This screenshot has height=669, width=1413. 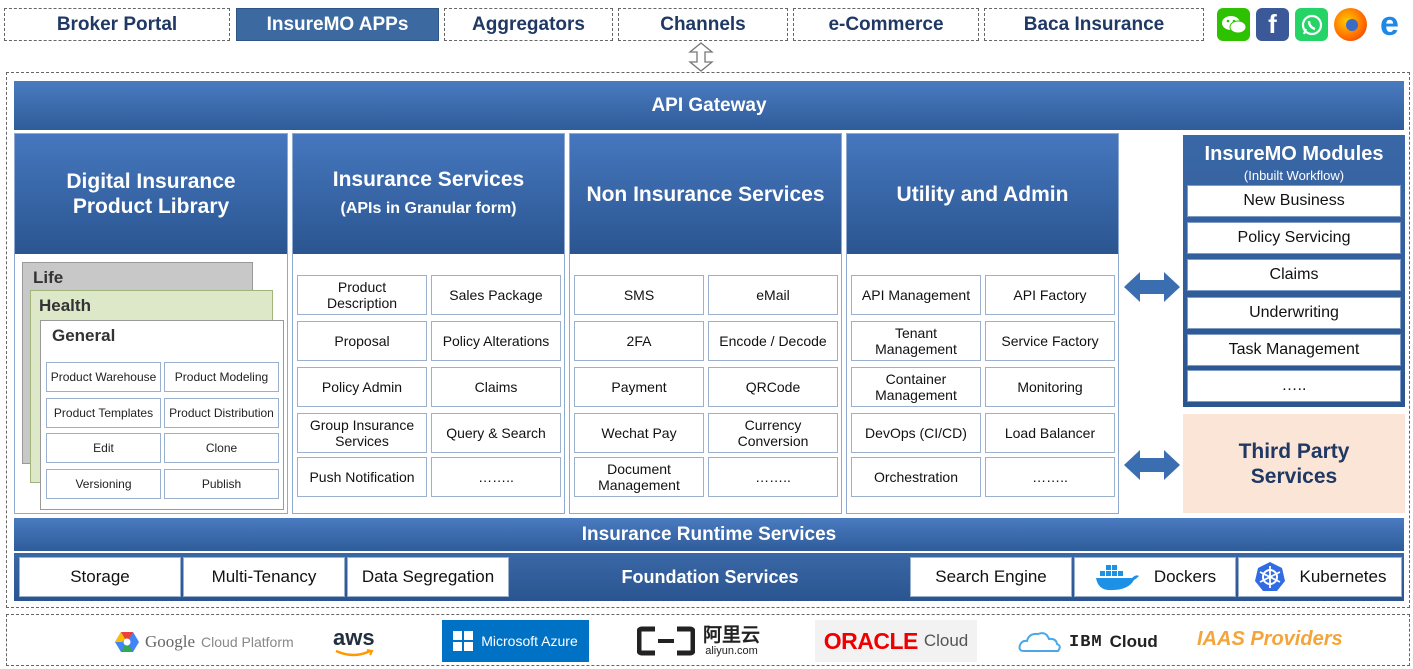 What do you see at coordinates (1117, 578) in the screenshot?
I see `docker-icon` at bounding box center [1117, 578].